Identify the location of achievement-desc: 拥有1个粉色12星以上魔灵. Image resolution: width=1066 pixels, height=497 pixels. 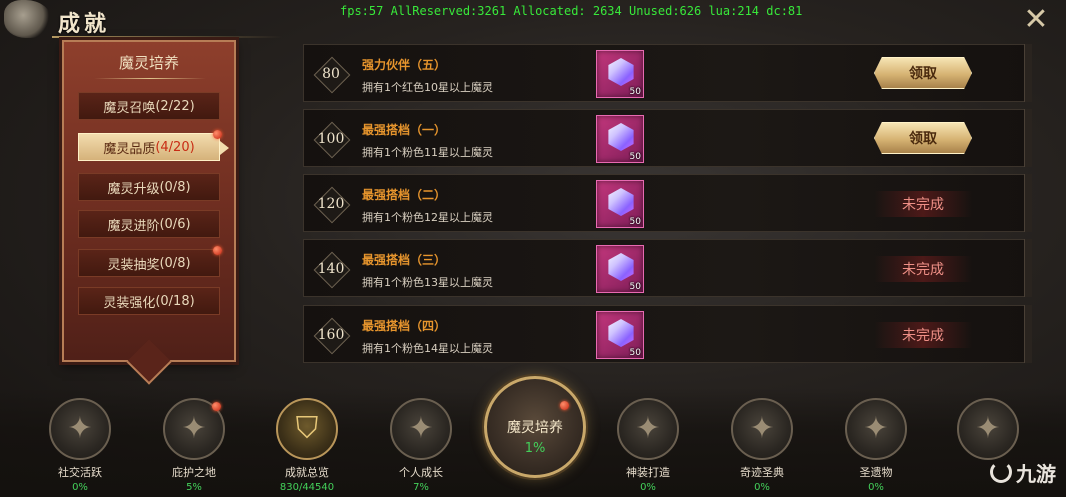
(427, 217).